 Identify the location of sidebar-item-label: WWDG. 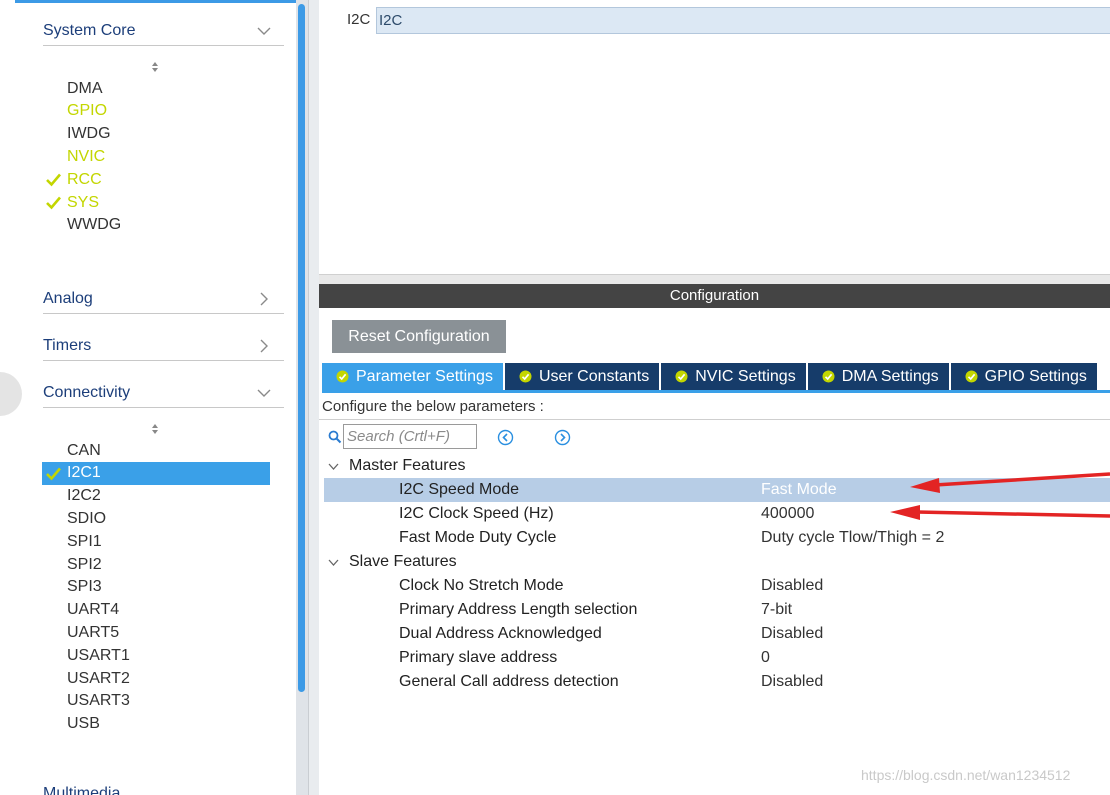
(94, 225).